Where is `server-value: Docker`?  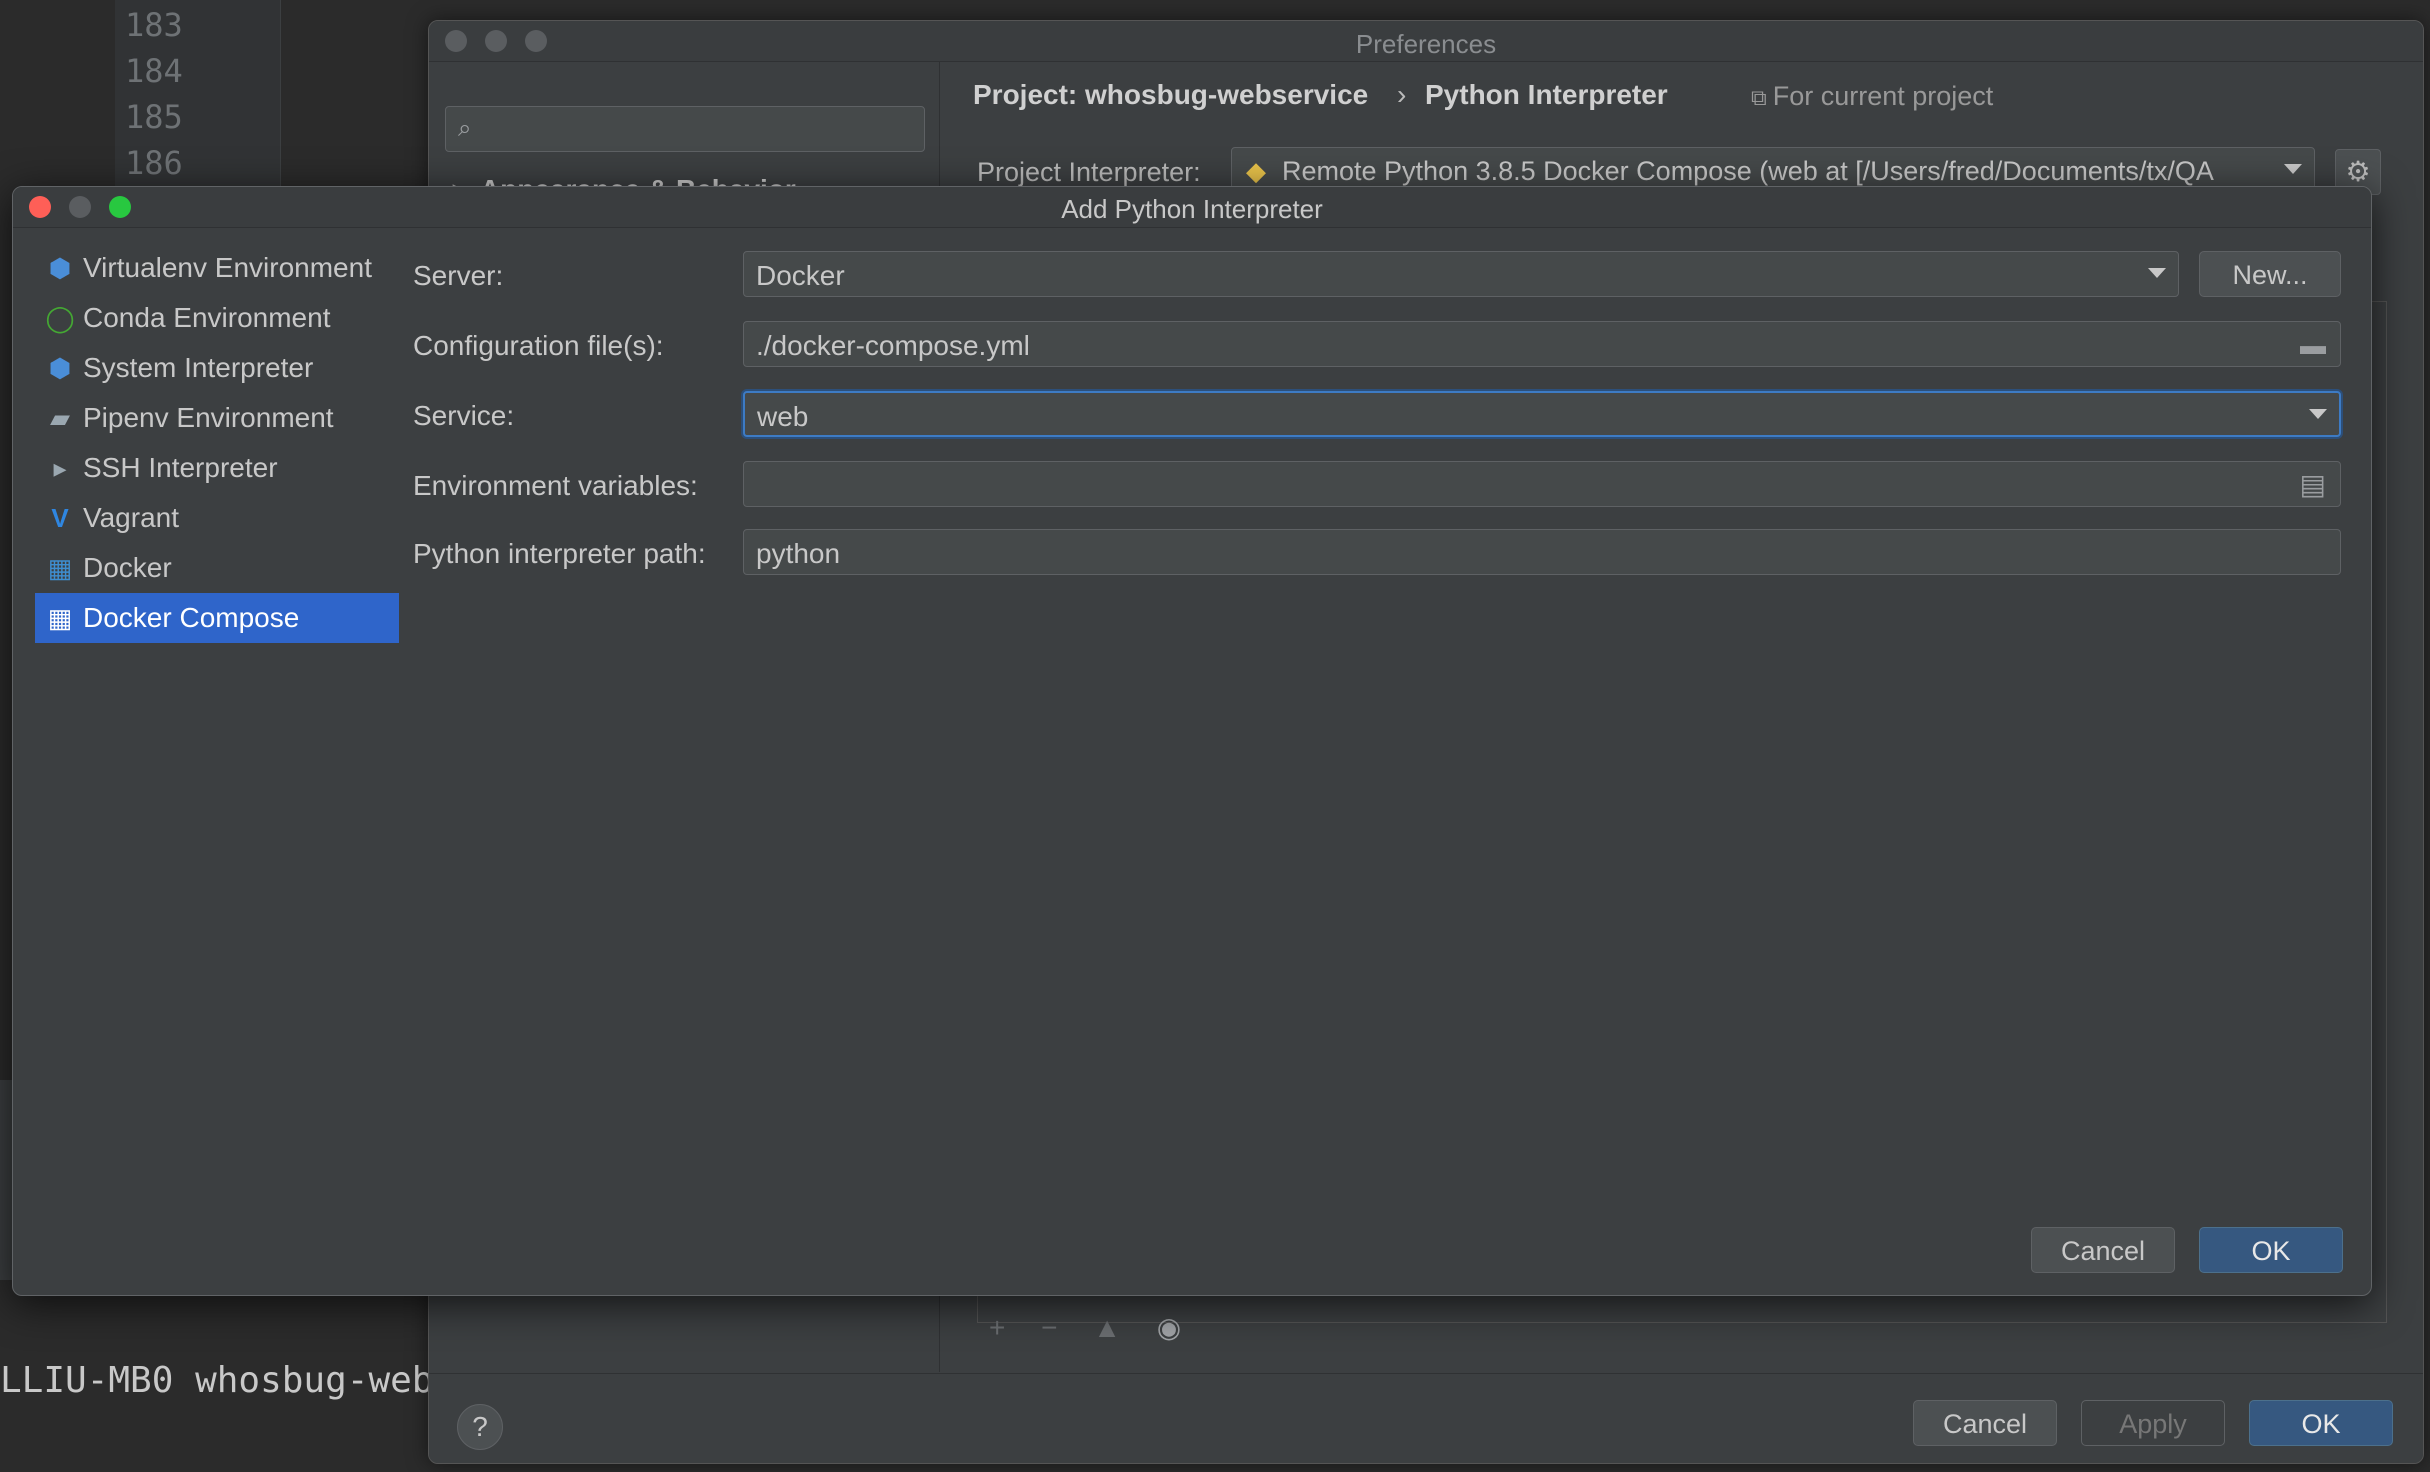 server-value: Docker is located at coordinates (800, 275).